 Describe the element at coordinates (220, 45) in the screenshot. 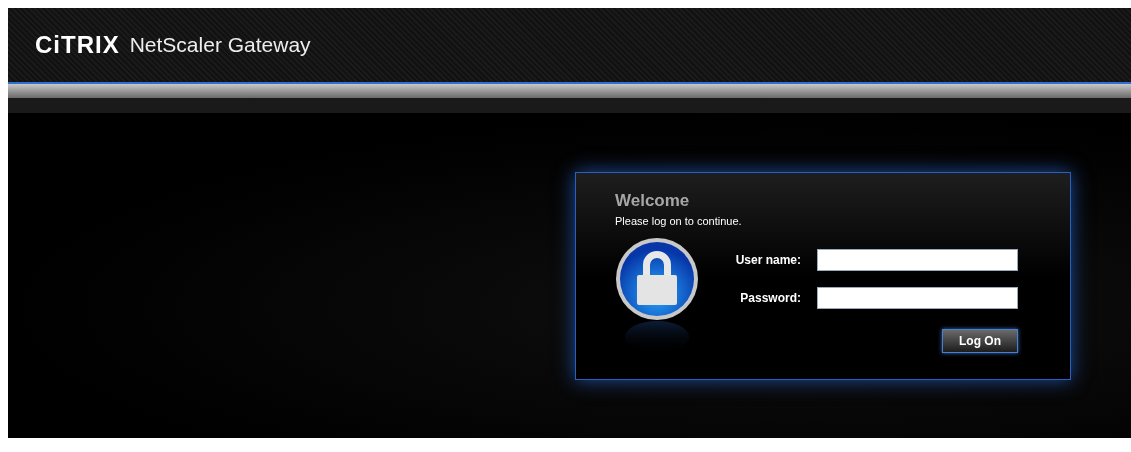

I see `product-name: NetScaler Gateway` at that location.